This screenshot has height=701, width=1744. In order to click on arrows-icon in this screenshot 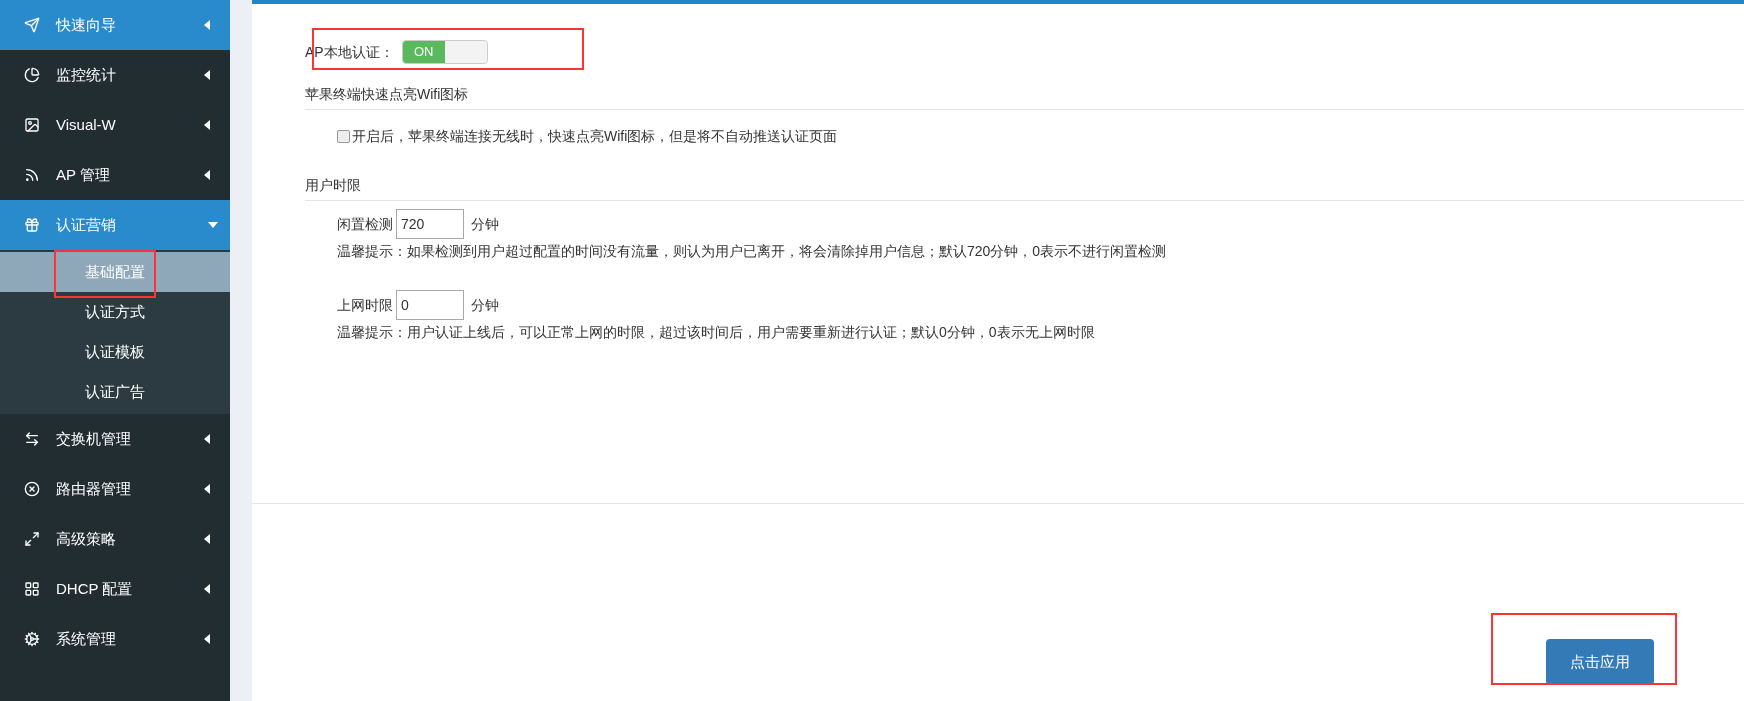, I will do `click(32, 439)`.